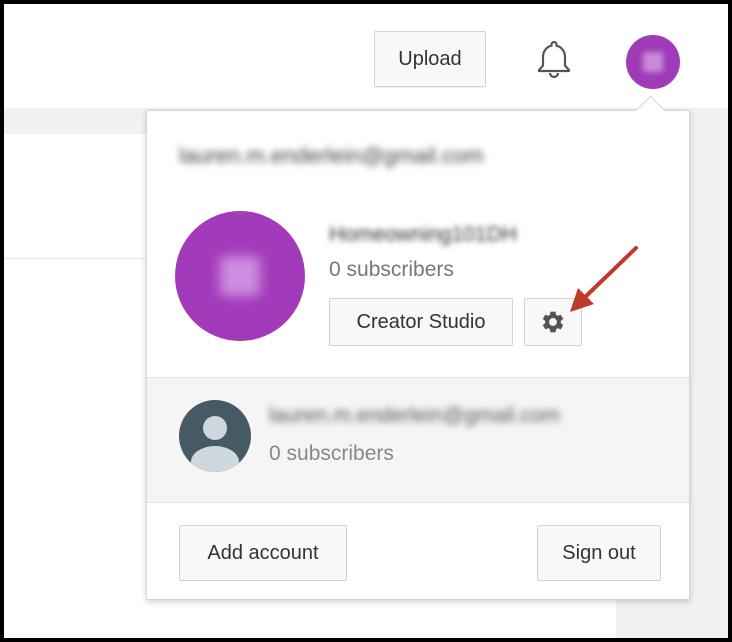  What do you see at coordinates (604, 279) in the screenshot?
I see `red-annotation-arrow` at bounding box center [604, 279].